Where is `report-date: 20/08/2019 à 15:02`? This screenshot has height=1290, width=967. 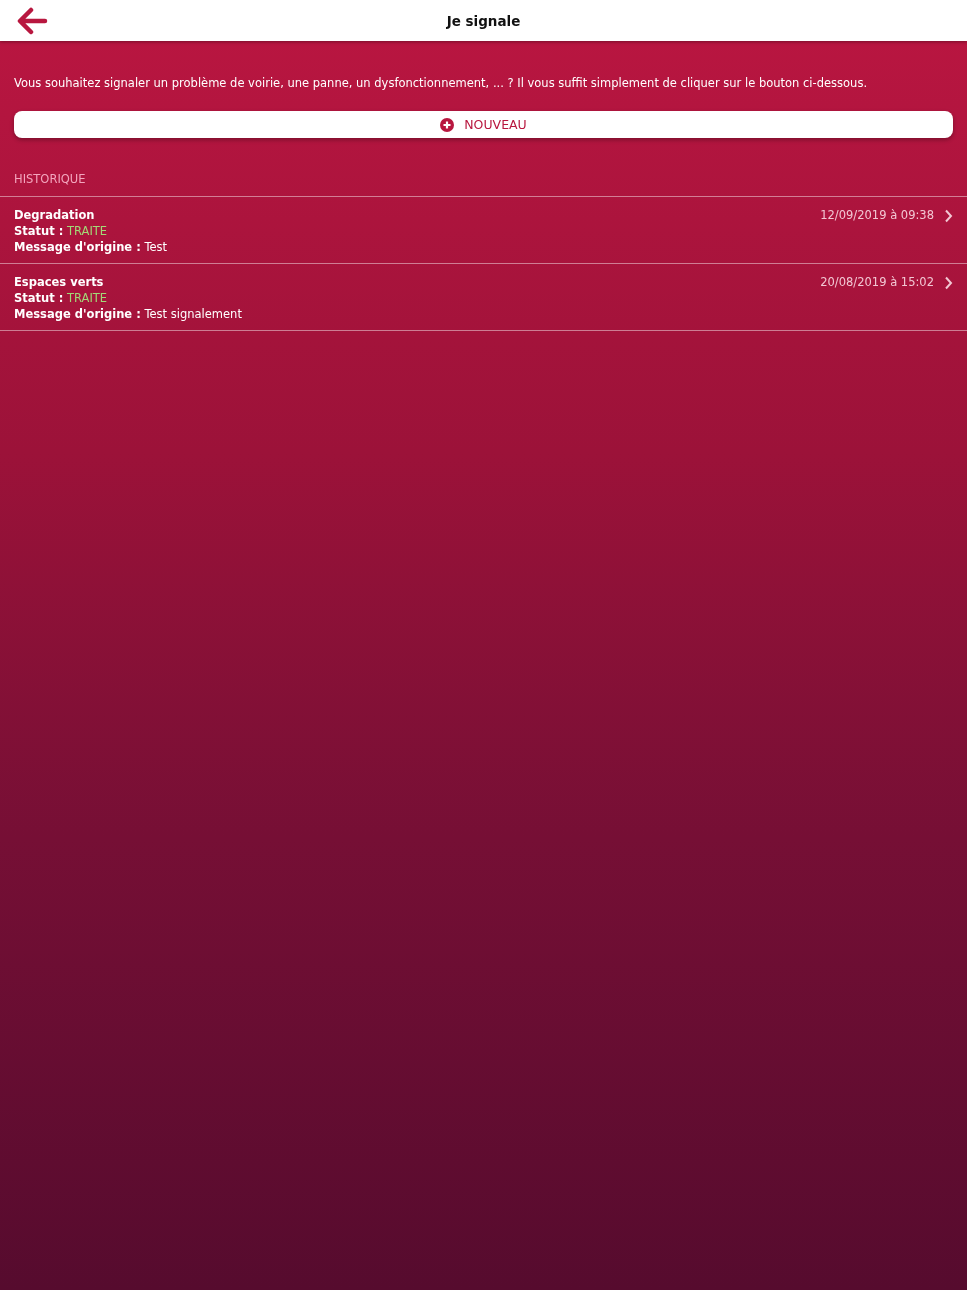 report-date: 20/08/2019 à 15:02 is located at coordinates (877, 282).